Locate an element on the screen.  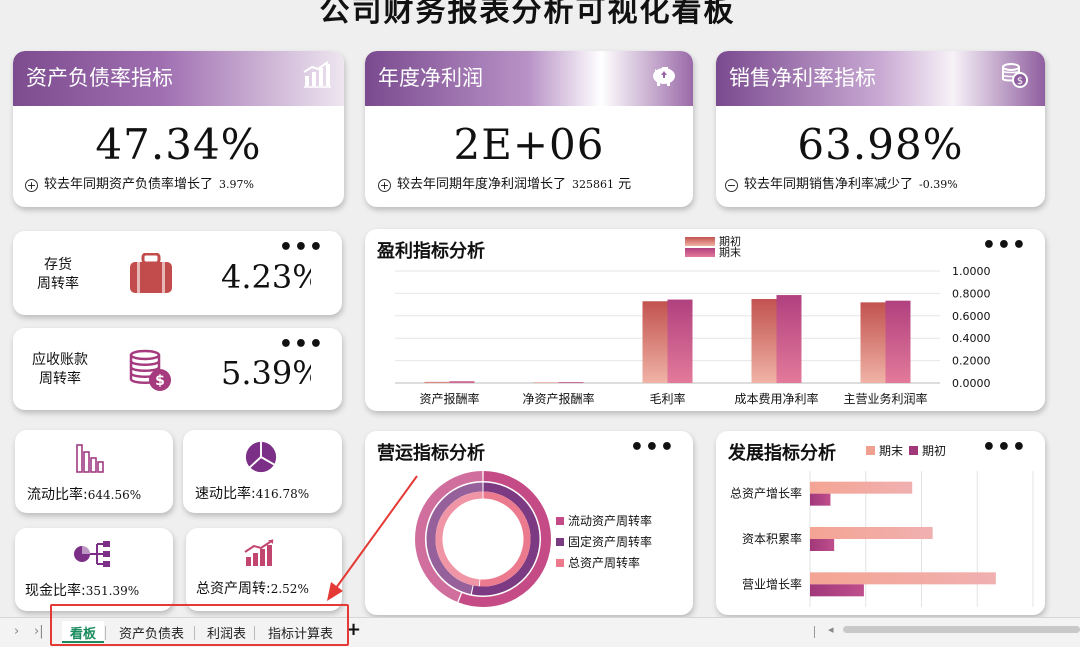
legend-label: 期初 is located at coordinates (934, 451).